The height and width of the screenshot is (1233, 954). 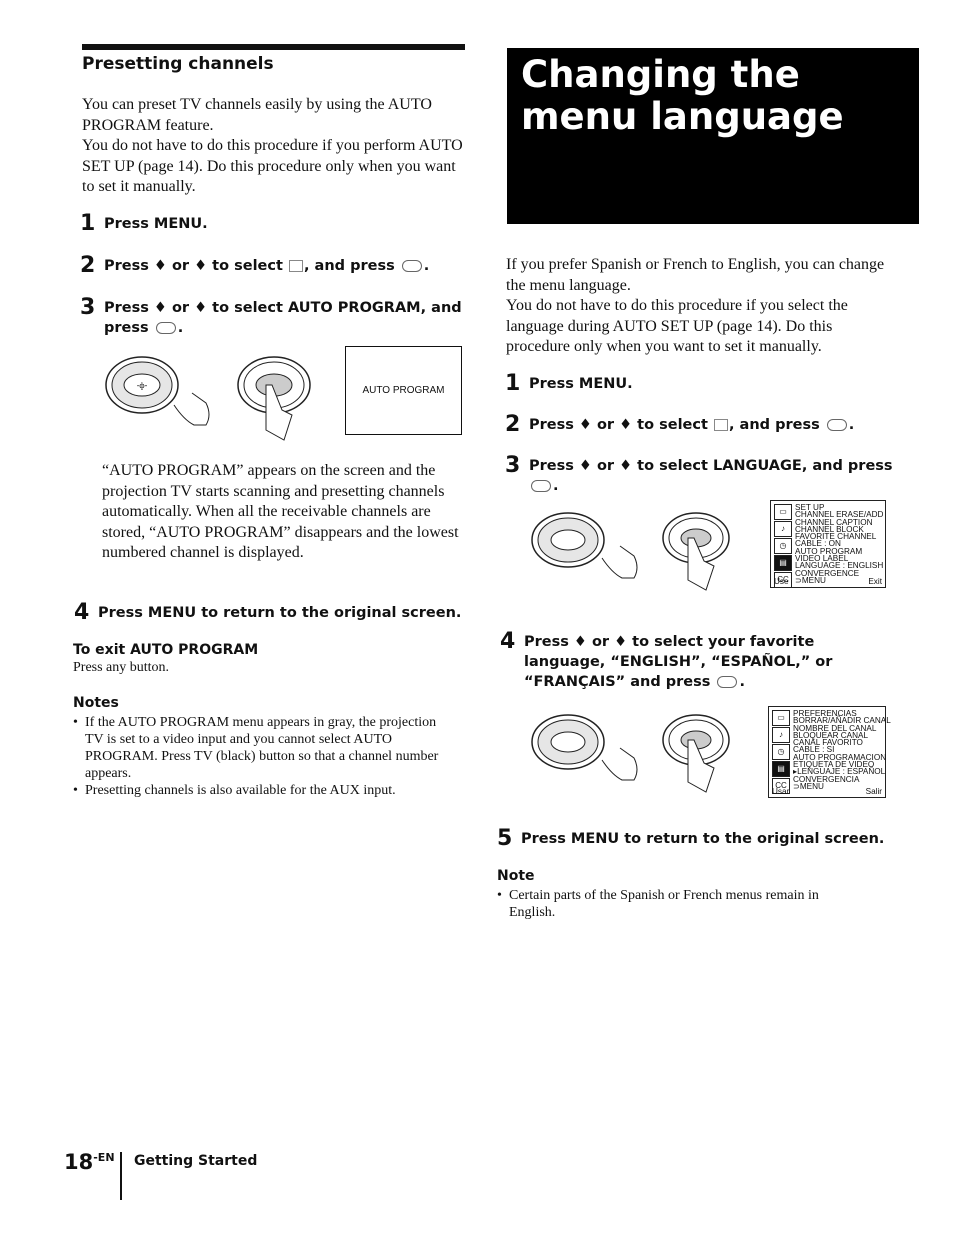 I want to click on use-label: Use, so click(x=781, y=581).